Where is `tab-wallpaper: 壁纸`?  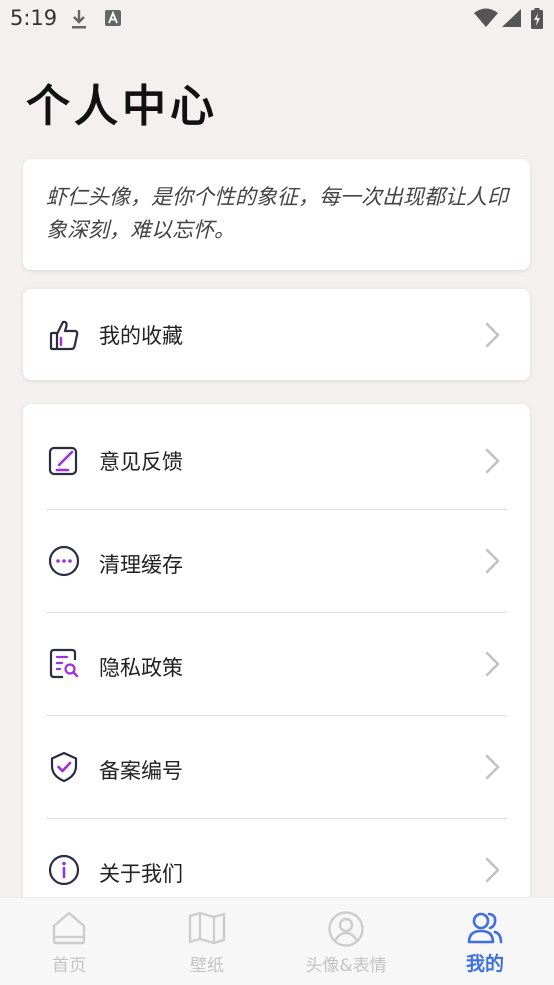
tab-wallpaper: 壁纸 is located at coordinates (207, 941).